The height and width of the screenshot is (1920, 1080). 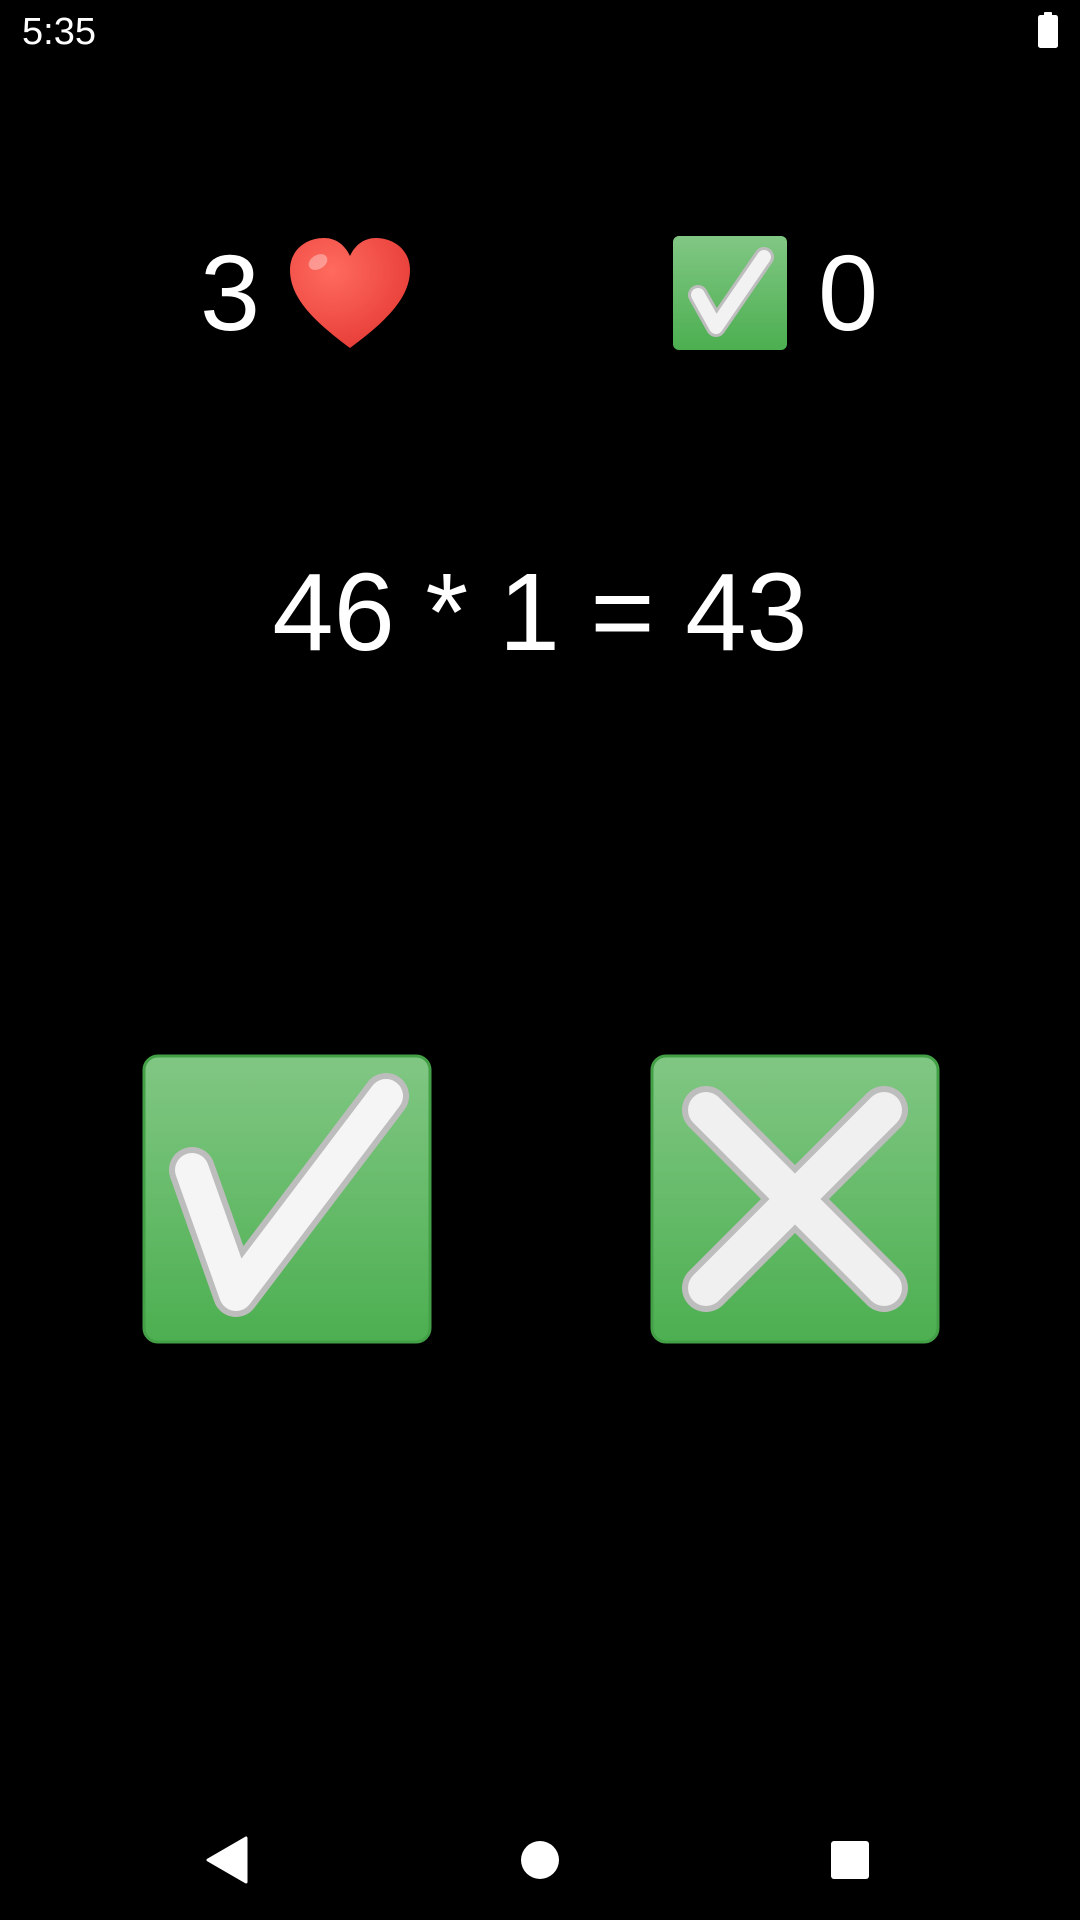 I want to click on status-time: 5:35, so click(x=59, y=32).